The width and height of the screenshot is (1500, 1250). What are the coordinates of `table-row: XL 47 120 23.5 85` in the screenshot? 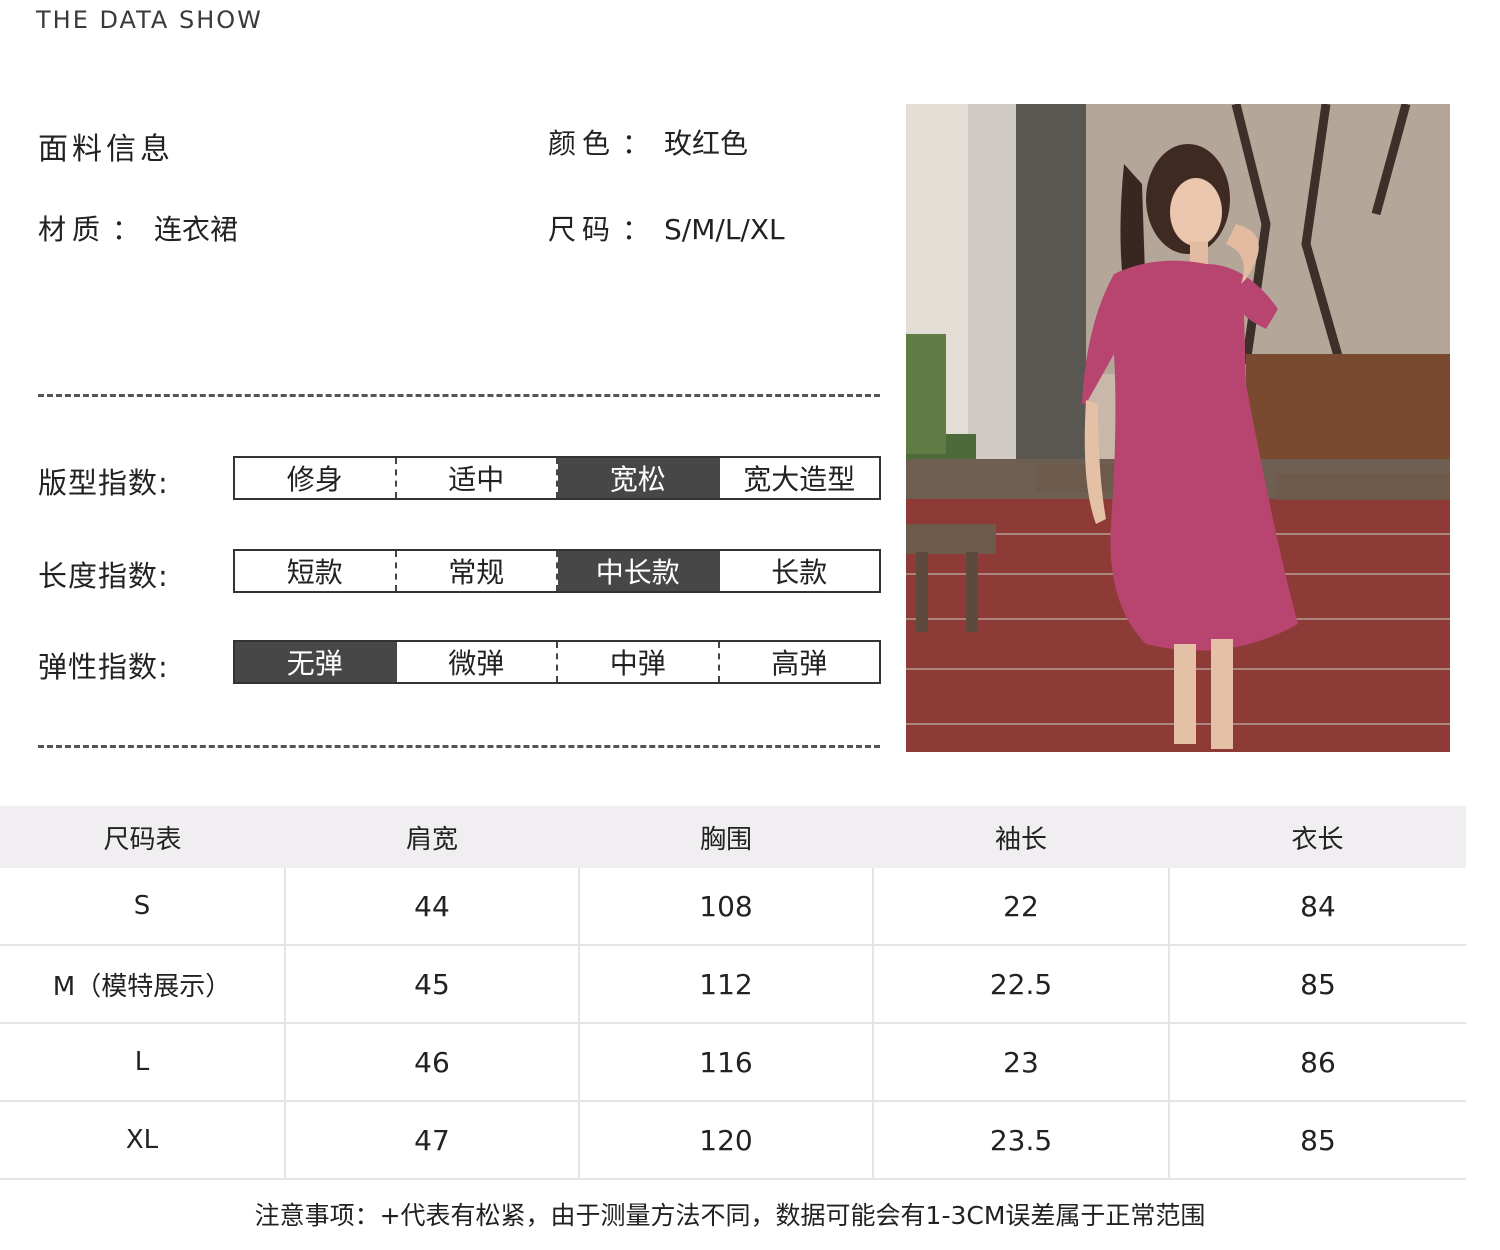 It's located at (733, 1140).